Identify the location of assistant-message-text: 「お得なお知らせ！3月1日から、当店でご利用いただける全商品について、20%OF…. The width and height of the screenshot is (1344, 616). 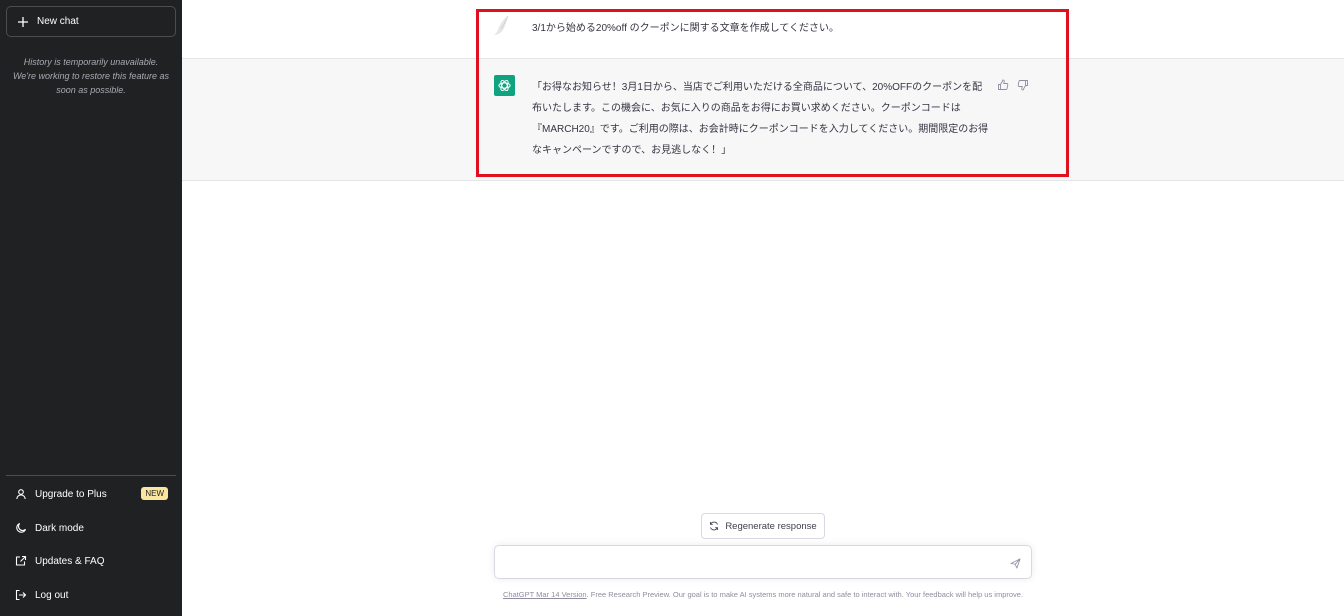
(760, 119).